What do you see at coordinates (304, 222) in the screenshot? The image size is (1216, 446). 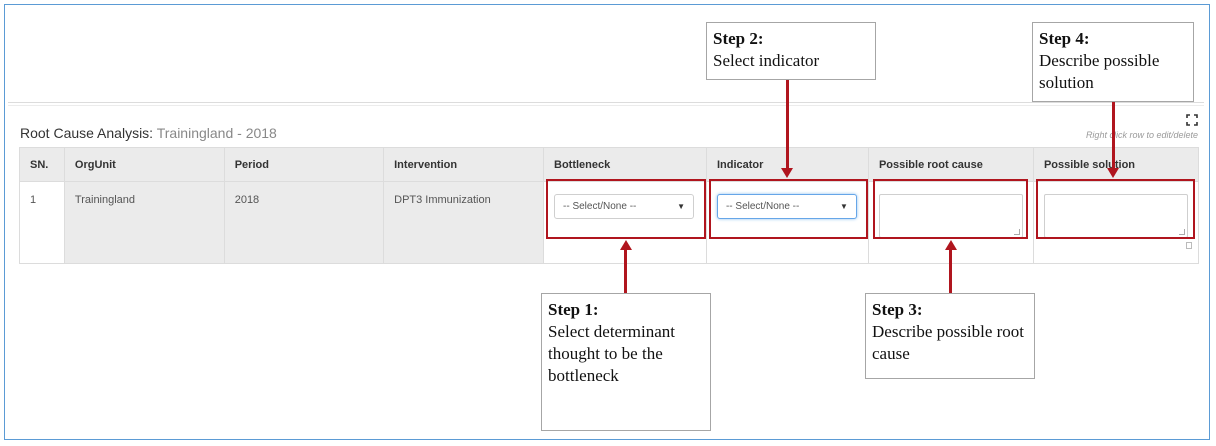 I see `cell-period: 2018` at bounding box center [304, 222].